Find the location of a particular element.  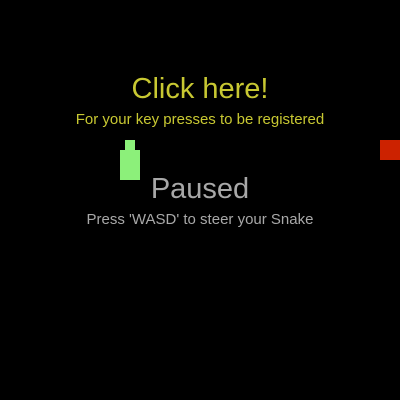

controls-hint: Press 'WASD' to steer your Snake is located at coordinates (200, 219).